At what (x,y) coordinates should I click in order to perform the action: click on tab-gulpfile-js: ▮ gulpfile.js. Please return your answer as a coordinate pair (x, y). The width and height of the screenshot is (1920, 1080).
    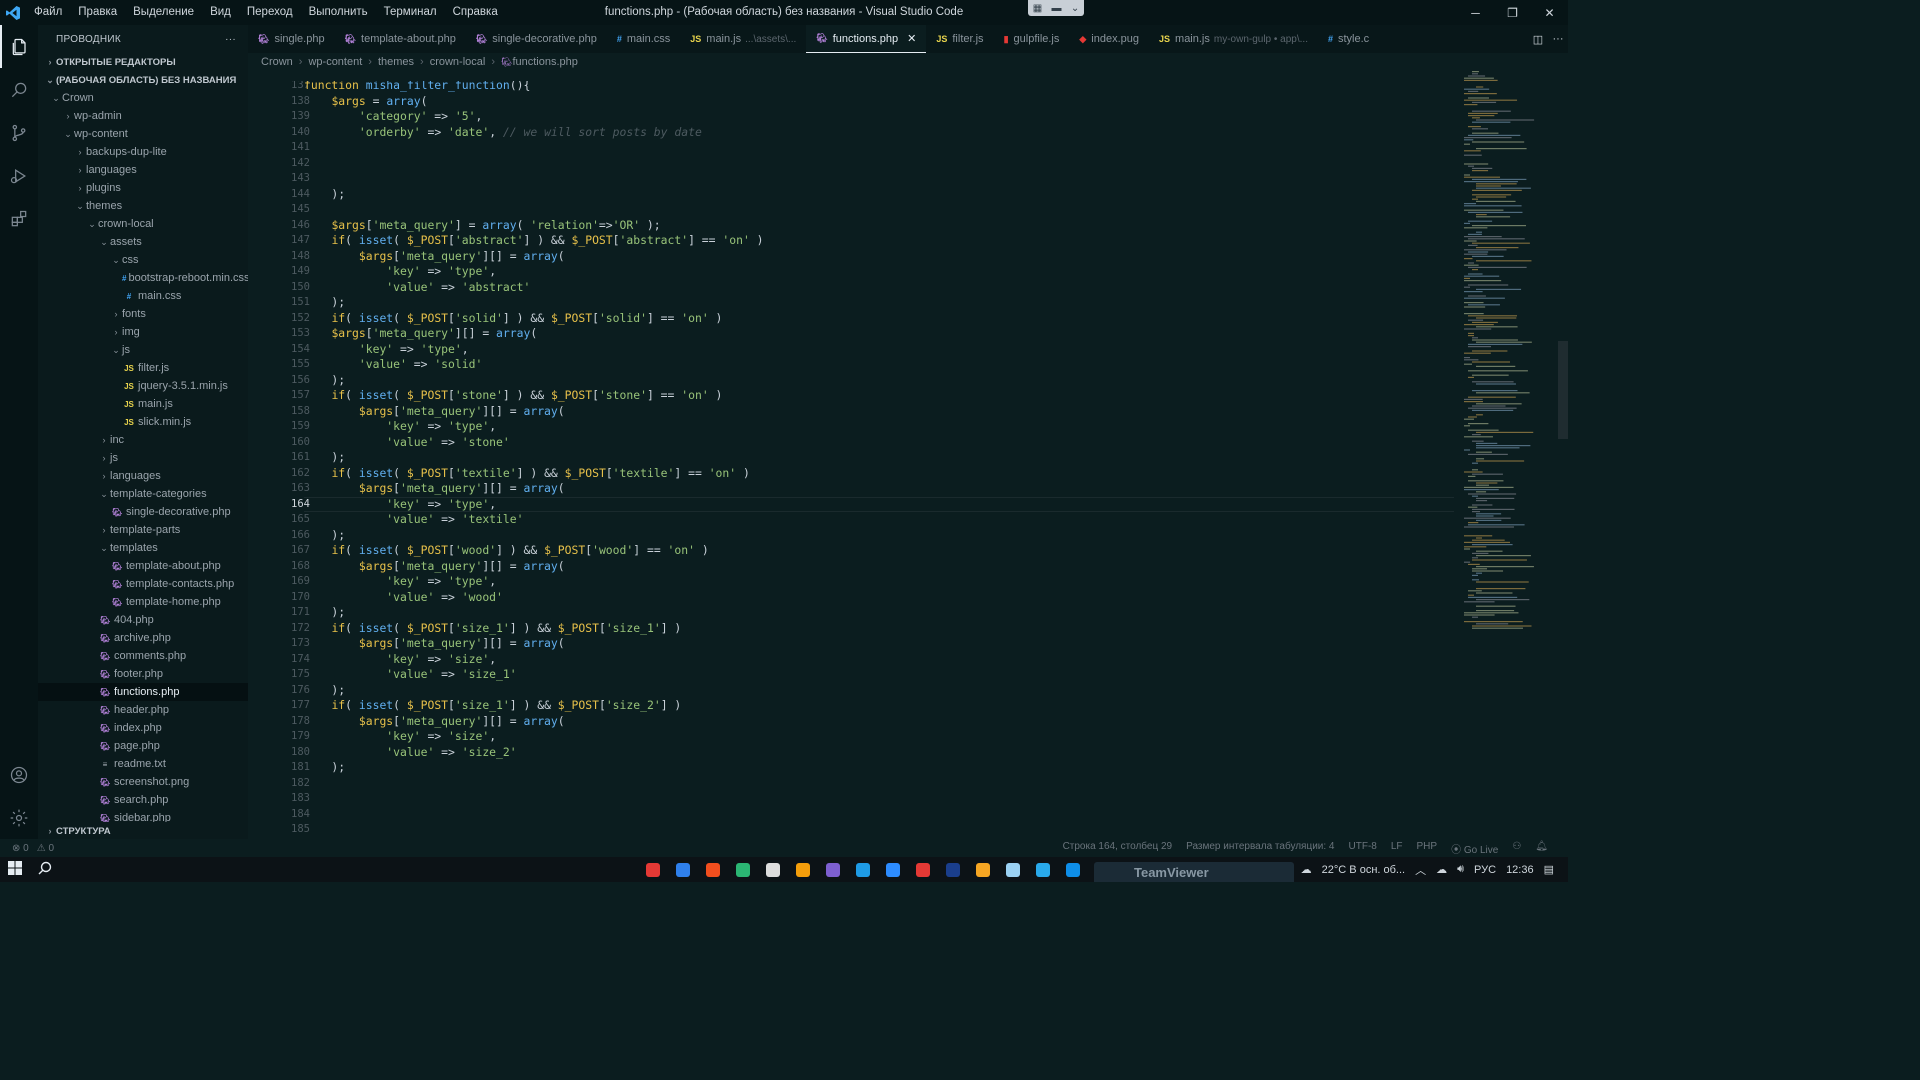
    Looking at the image, I should click on (1032, 39).